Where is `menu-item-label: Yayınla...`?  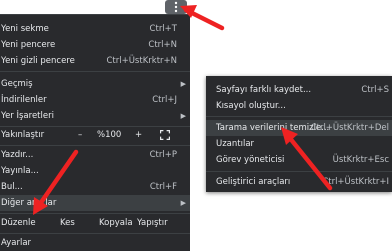
menu-item-label: Yayınla... is located at coordinates (20, 171).